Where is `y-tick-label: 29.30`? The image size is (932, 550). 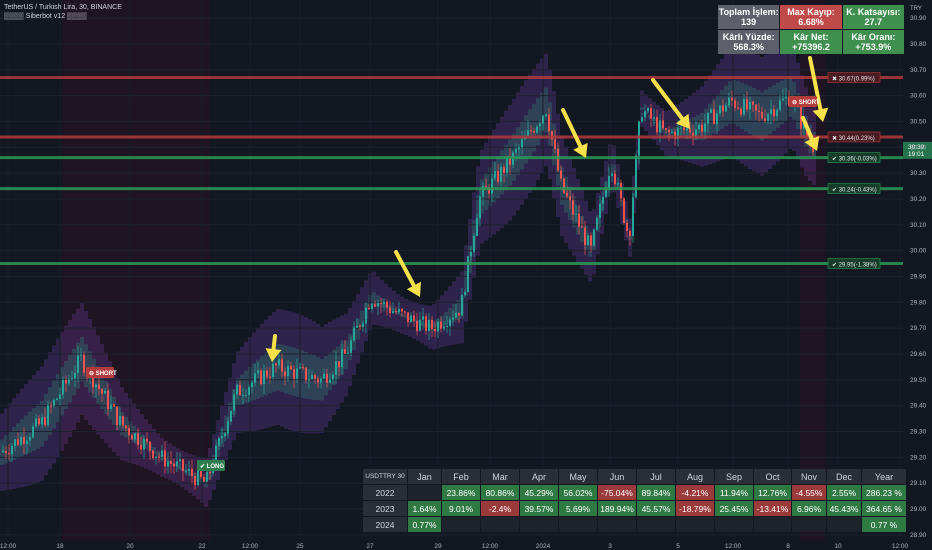
y-tick-label: 29.30 is located at coordinates (918, 431).